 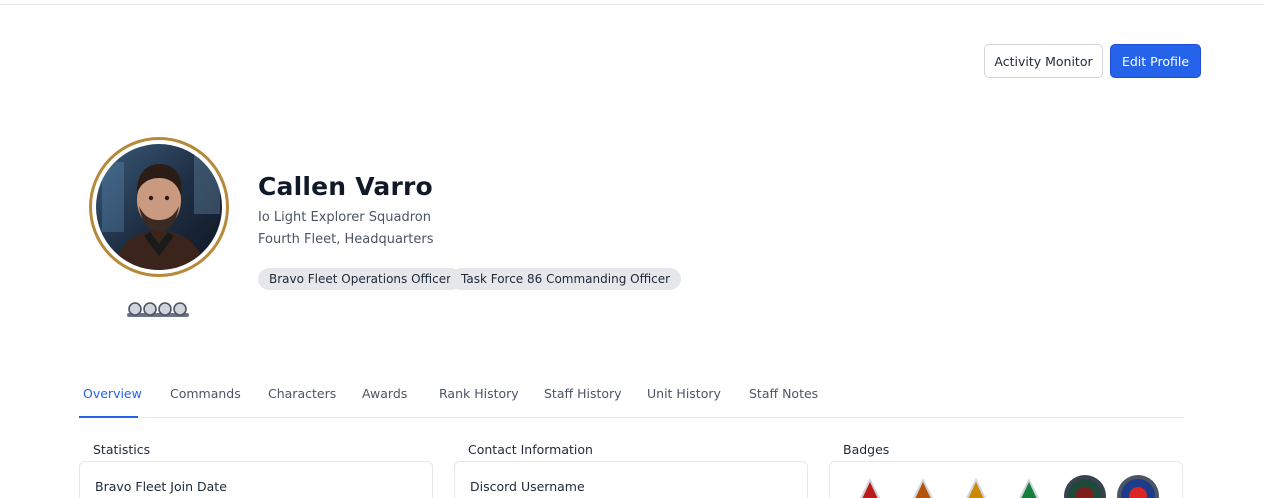 What do you see at coordinates (632, 4) in the screenshot?
I see `top-divider` at bounding box center [632, 4].